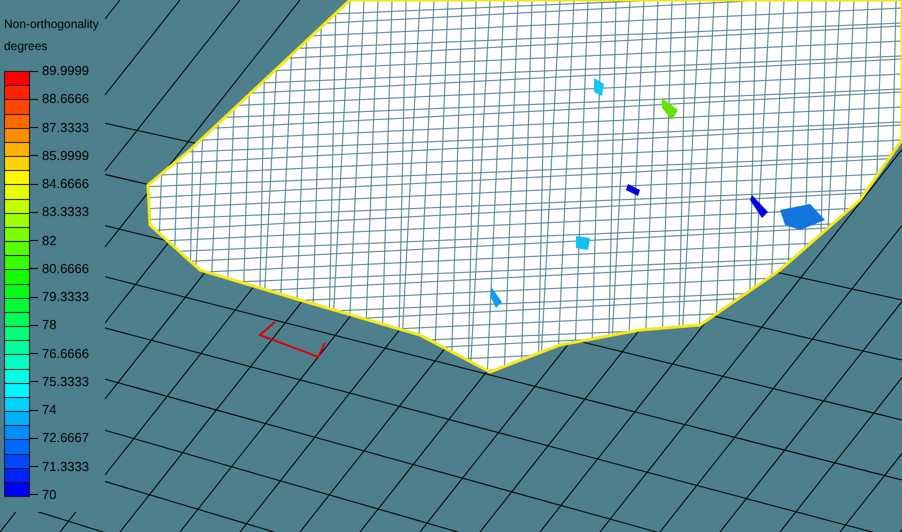  What do you see at coordinates (65, 184) in the screenshot?
I see `legend-tick-label: 84.6666` at bounding box center [65, 184].